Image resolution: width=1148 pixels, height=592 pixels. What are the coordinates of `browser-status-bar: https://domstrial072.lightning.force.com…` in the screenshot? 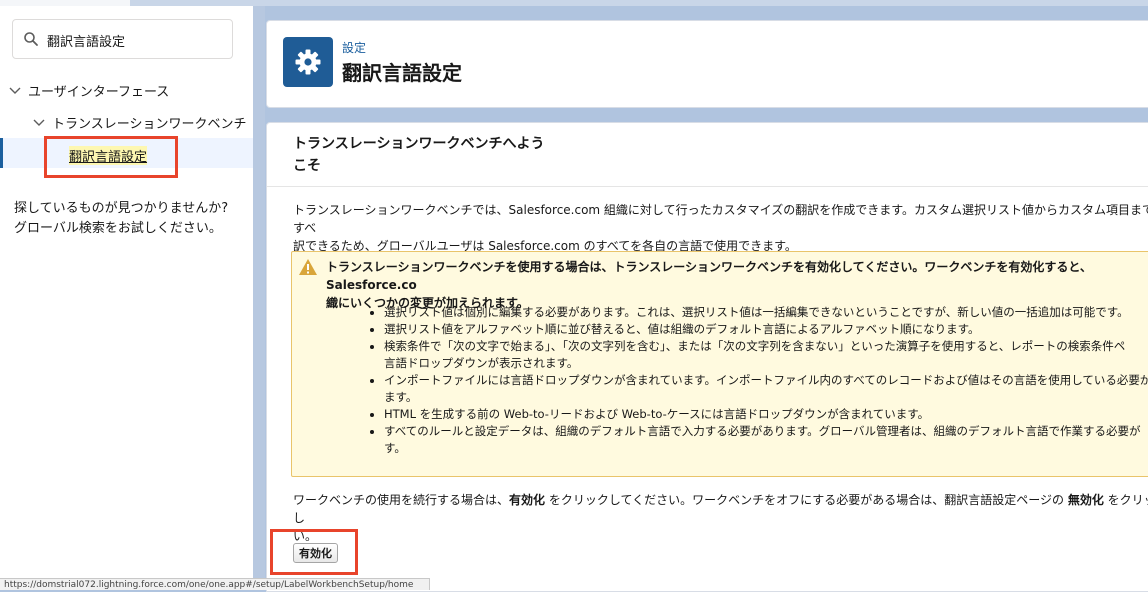 It's located at (215, 584).